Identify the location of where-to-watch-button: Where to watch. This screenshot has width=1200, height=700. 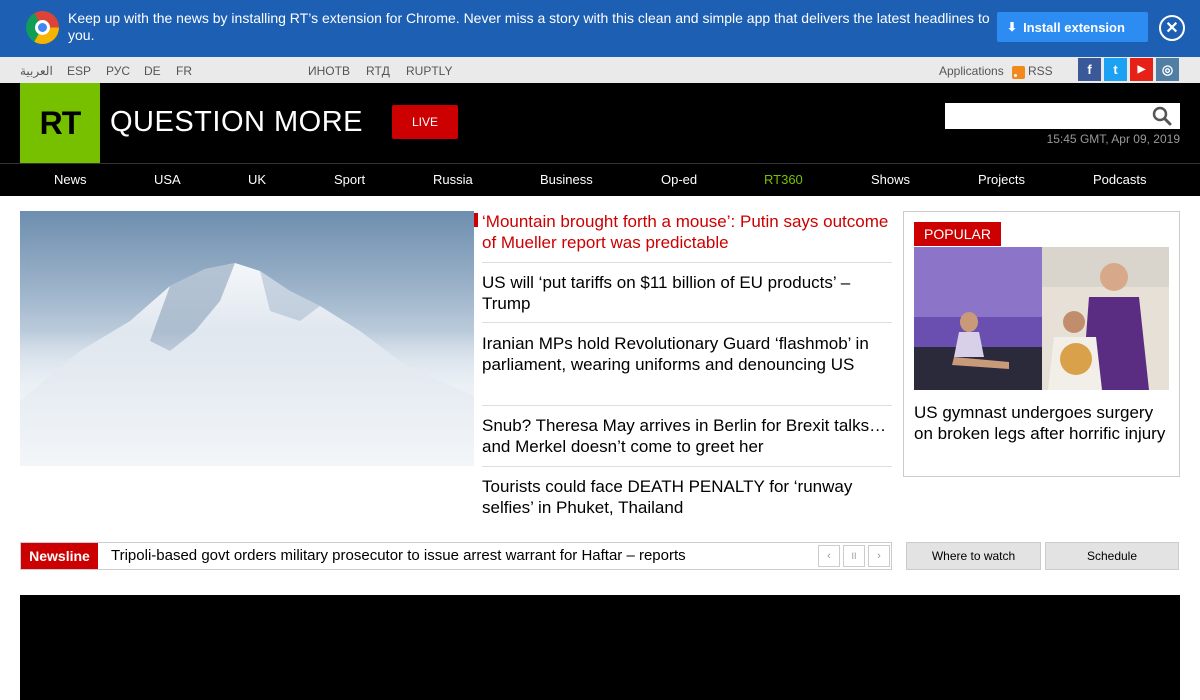
(973, 556).